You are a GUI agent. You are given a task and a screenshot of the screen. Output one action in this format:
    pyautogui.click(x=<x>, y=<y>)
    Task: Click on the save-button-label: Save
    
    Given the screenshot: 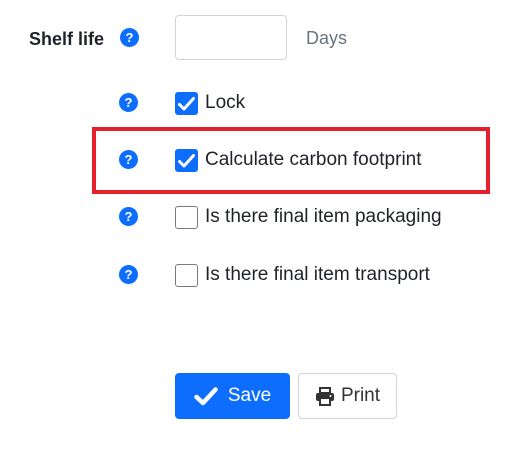 What is the action you would take?
    pyautogui.click(x=249, y=395)
    